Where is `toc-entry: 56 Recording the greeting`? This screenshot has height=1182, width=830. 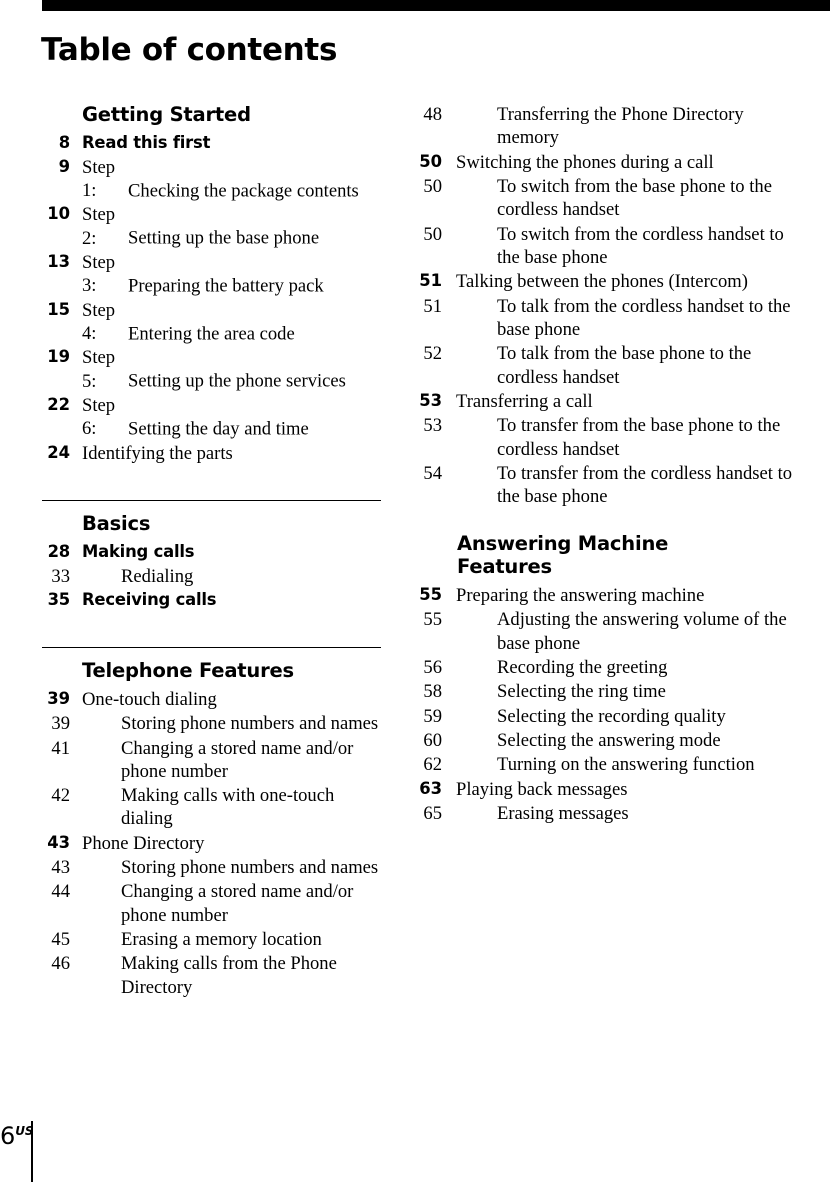 toc-entry: 56 Recording the greeting is located at coordinates (604, 667).